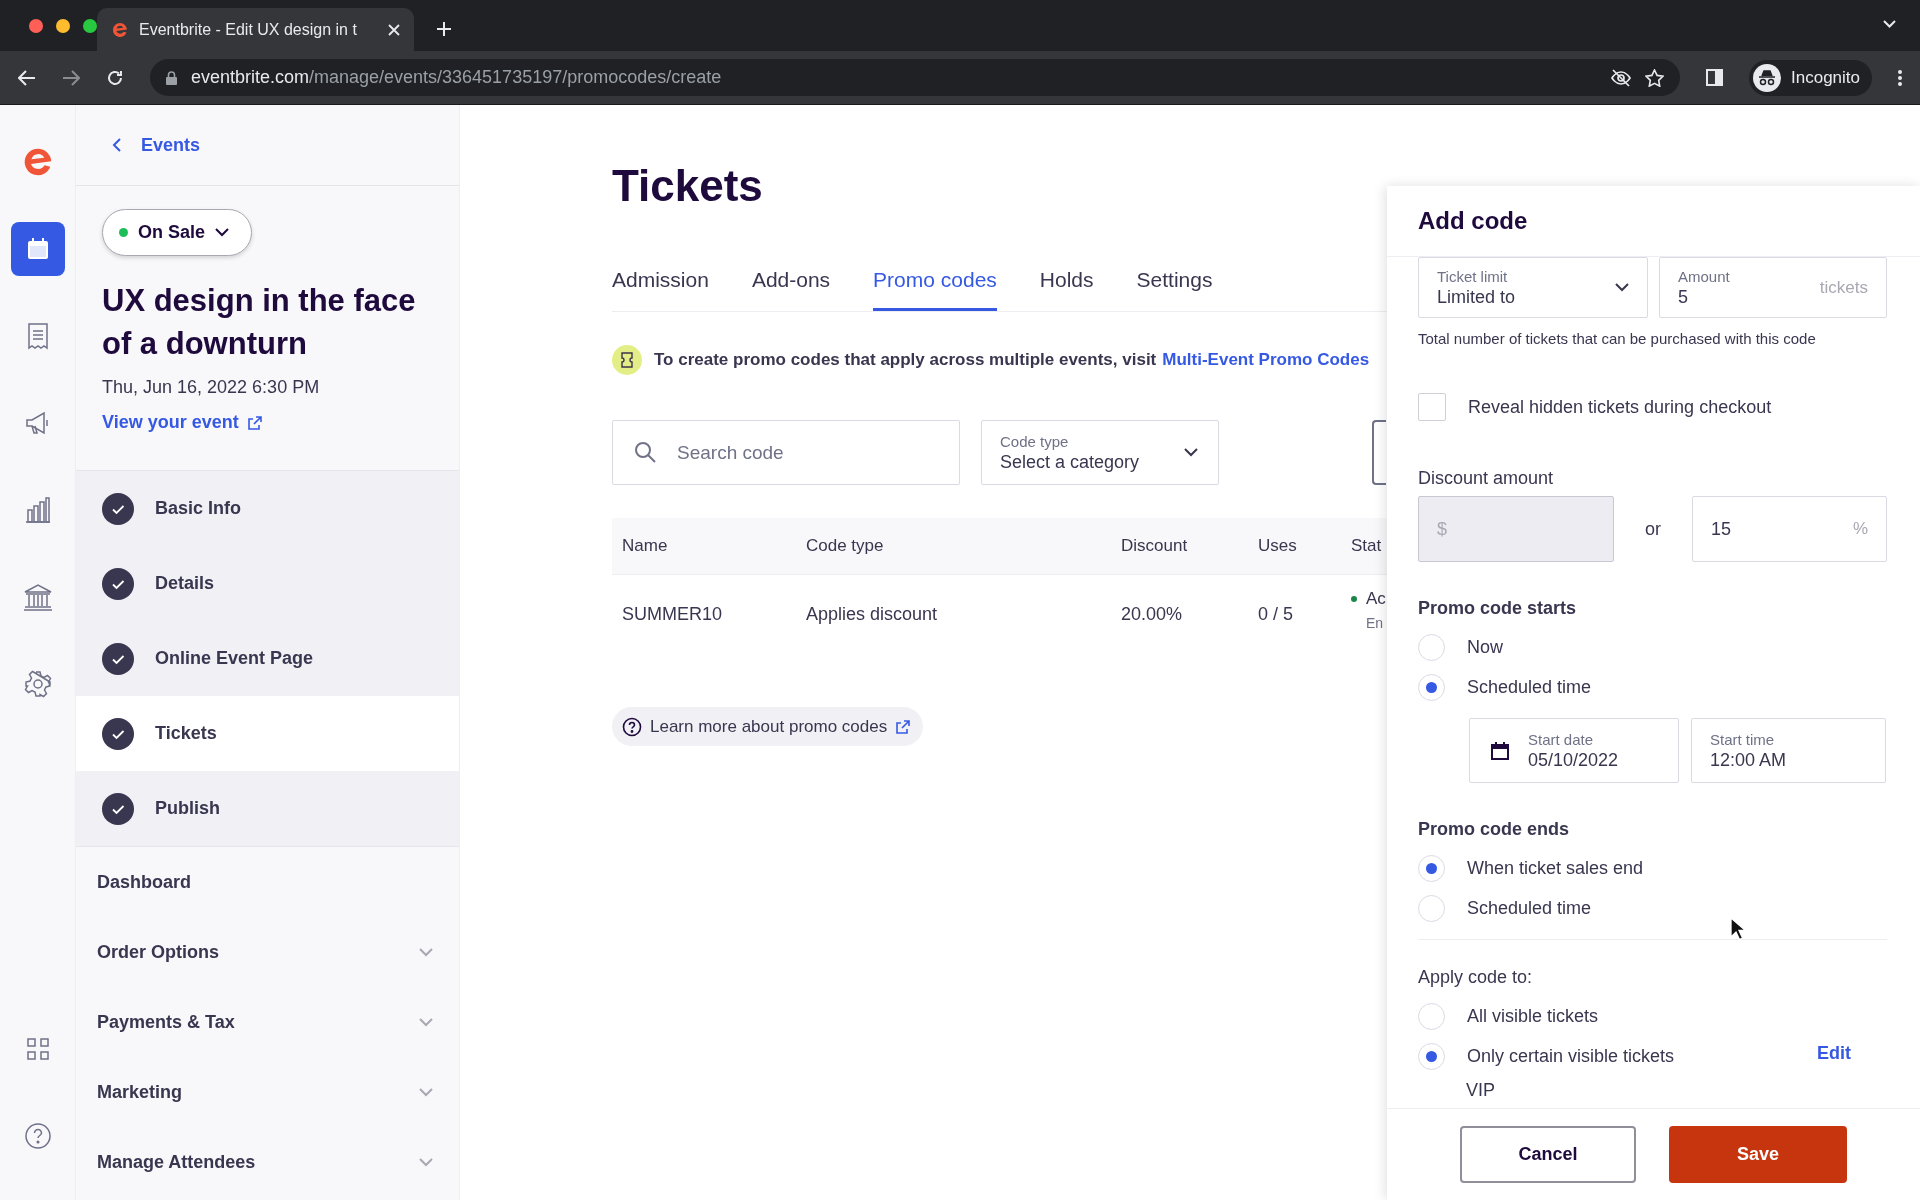 The height and width of the screenshot is (1200, 1920). Describe the element at coordinates (1900, 77) in the screenshot. I see `menu-icon` at that location.